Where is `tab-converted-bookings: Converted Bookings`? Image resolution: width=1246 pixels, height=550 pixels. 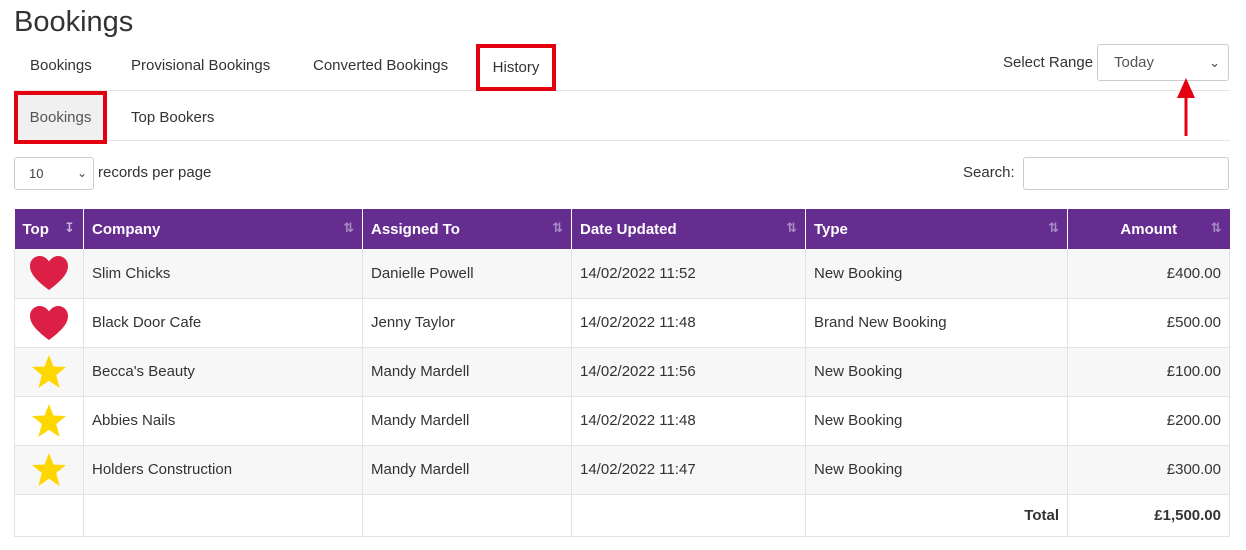 tab-converted-bookings: Converted Bookings is located at coordinates (380, 65).